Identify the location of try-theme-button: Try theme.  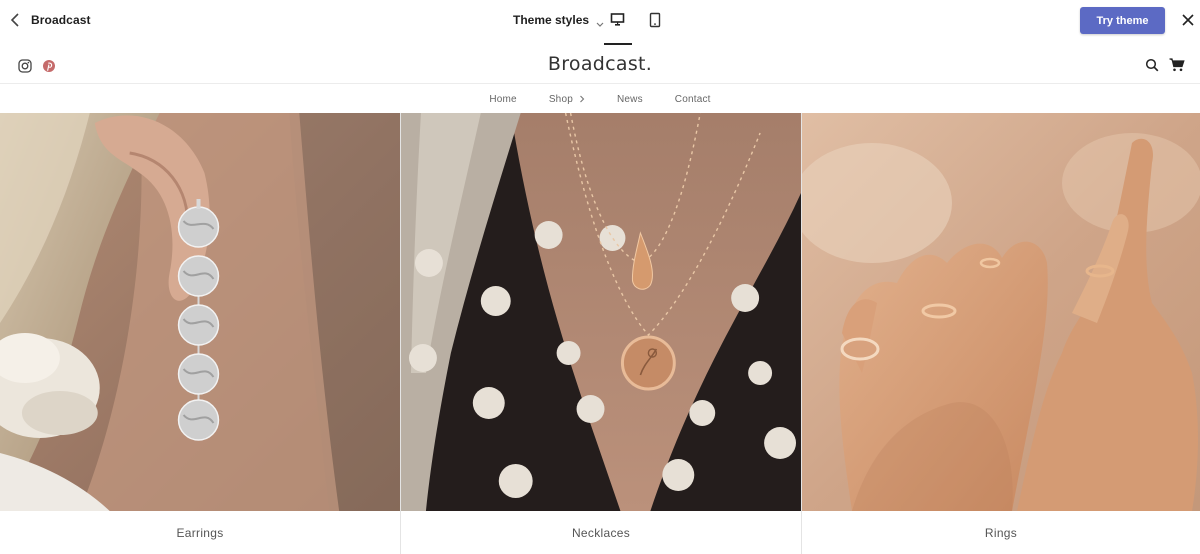
(1122, 20).